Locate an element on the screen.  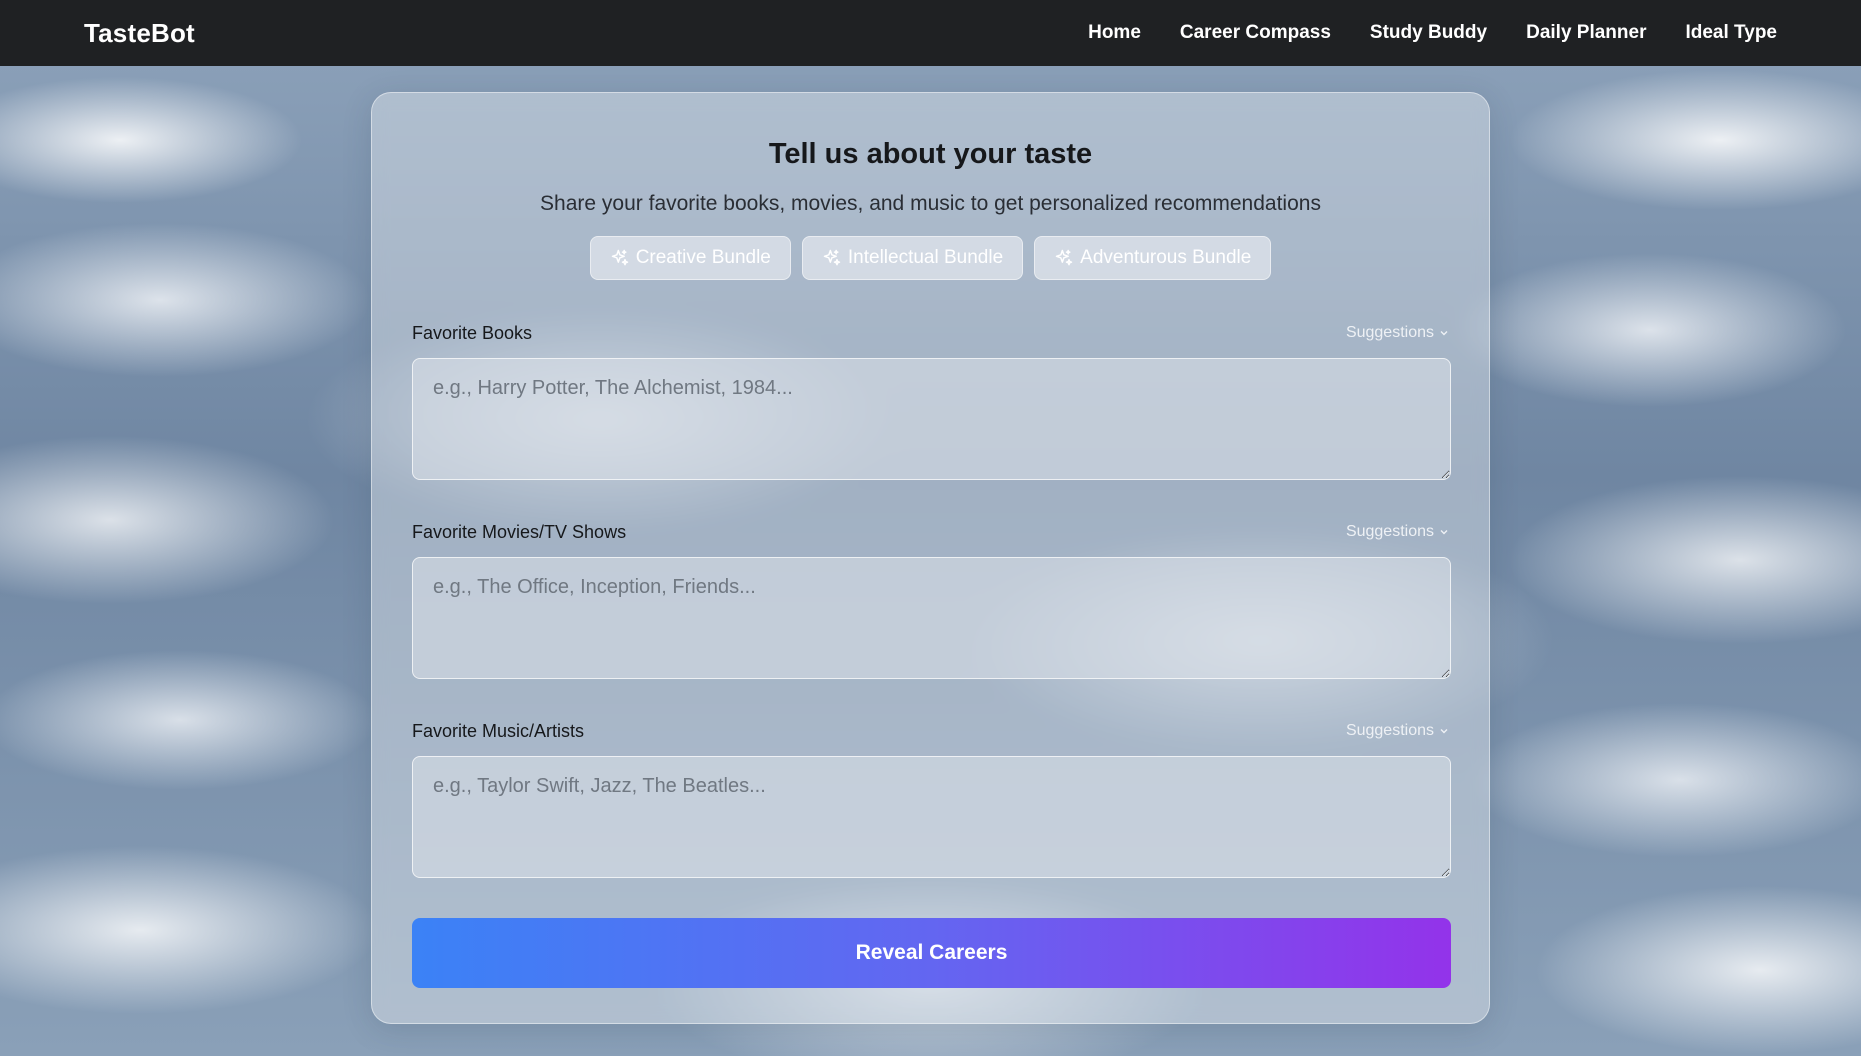
music-input is located at coordinates (931, 816).